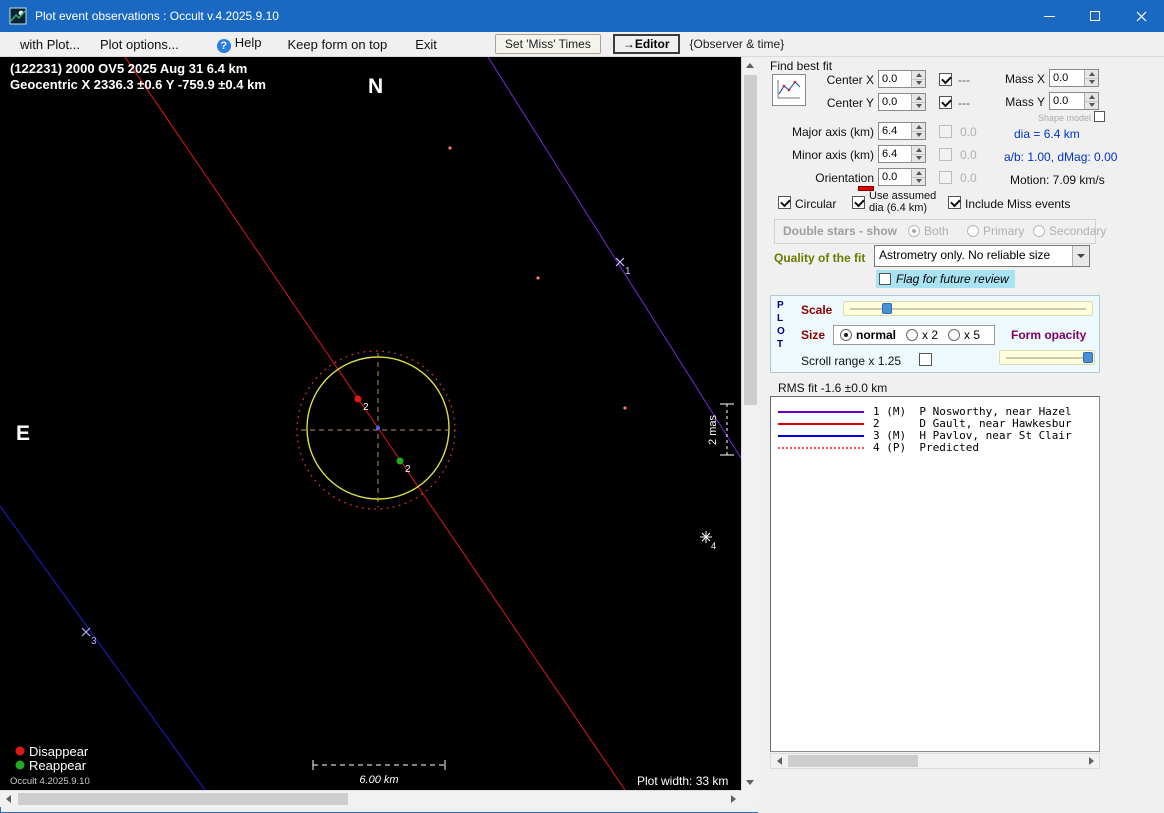  What do you see at coordinates (902, 79) in the screenshot?
I see `center-x-spinner: 0.0` at bounding box center [902, 79].